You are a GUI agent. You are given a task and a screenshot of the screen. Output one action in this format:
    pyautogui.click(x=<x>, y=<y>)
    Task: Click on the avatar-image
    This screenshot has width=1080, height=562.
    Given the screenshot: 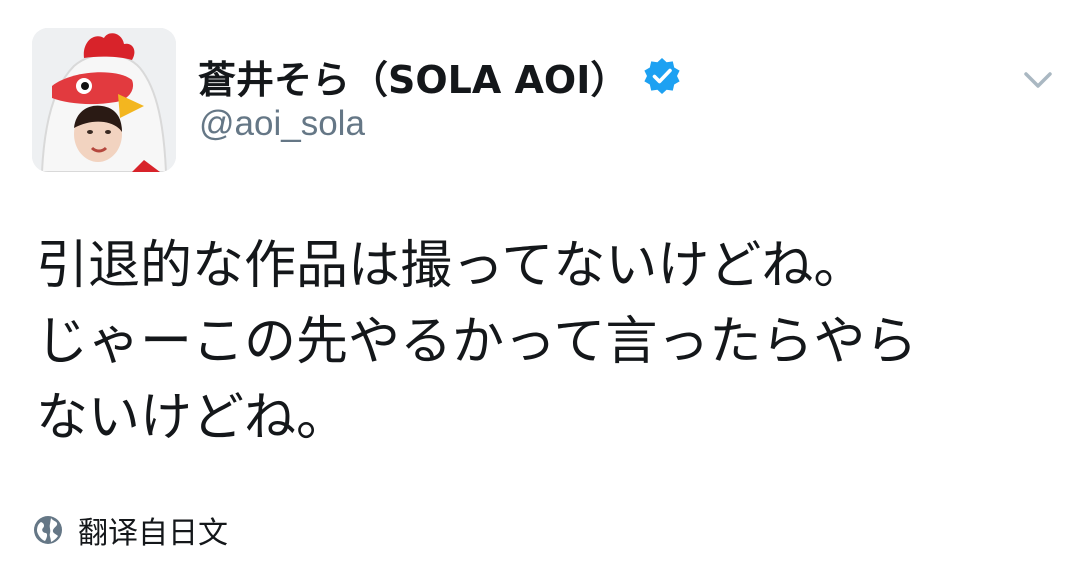 What is the action you would take?
    pyautogui.click(x=104, y=100)
    